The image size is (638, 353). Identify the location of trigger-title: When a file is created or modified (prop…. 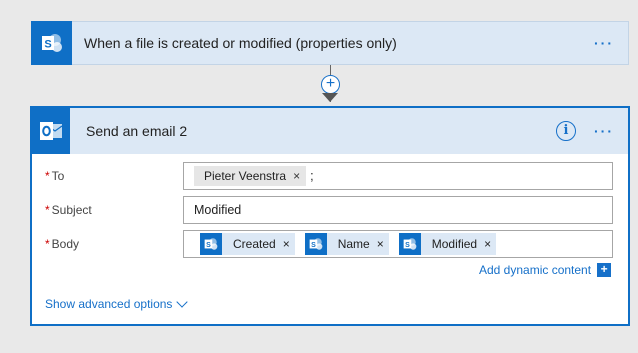
(240, 43).